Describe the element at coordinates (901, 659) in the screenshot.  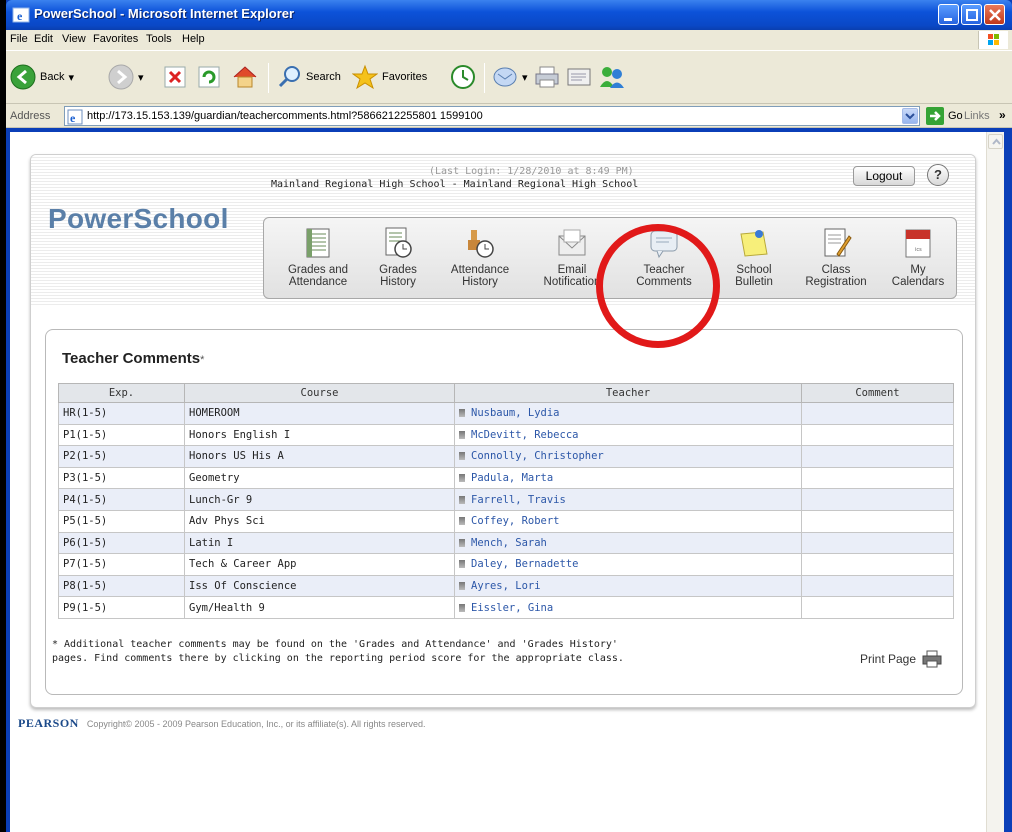
I see `print-page-button: Print Page` at that location.